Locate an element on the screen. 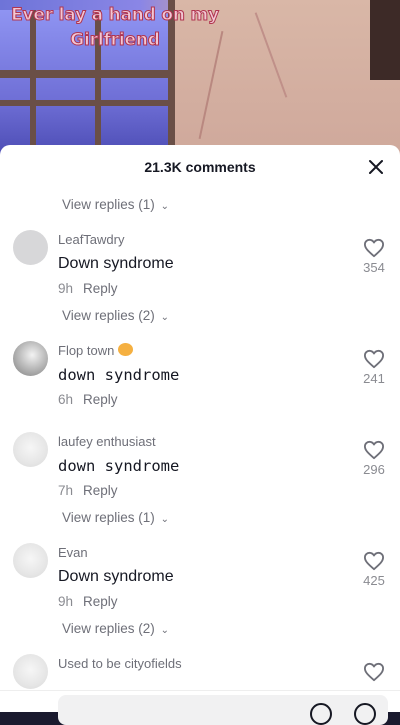 This screenshot has width=400, height=725. like-count: 241 is located at coordinates (374, 378).